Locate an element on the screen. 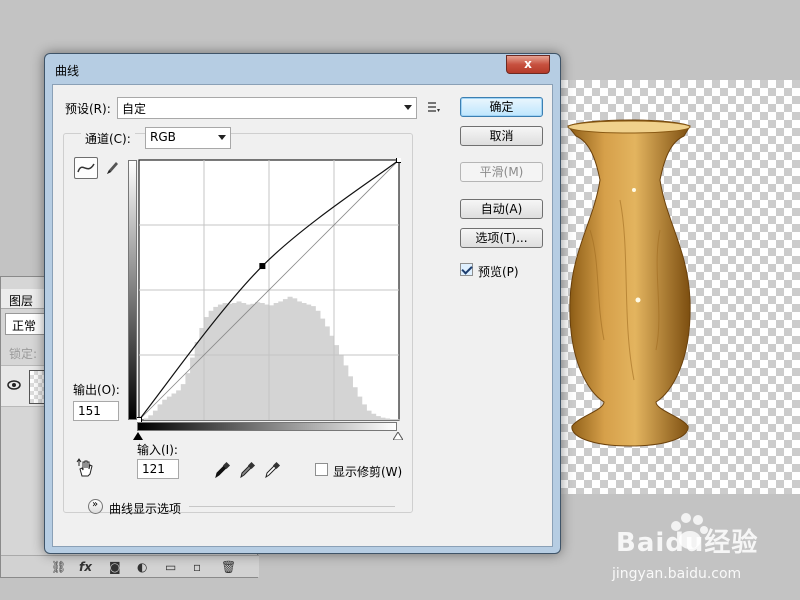 The height and width of the screenshot is (600, 800). show-clipping-label: 显示修剪(W) is located at coordinates (368, 472).